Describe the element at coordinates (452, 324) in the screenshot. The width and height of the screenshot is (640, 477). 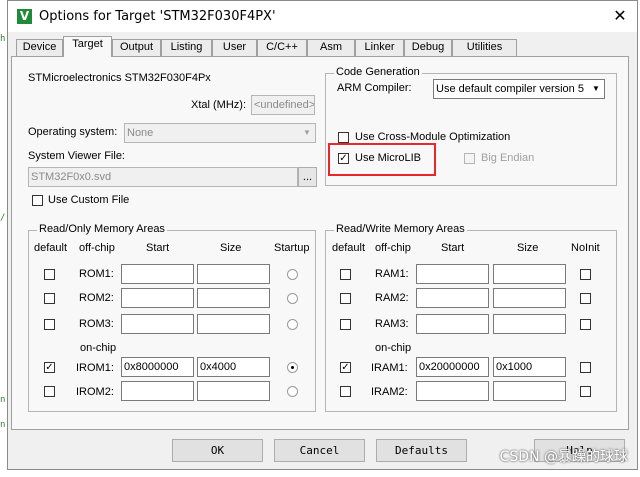
I see `ram3-start-input` at that location.